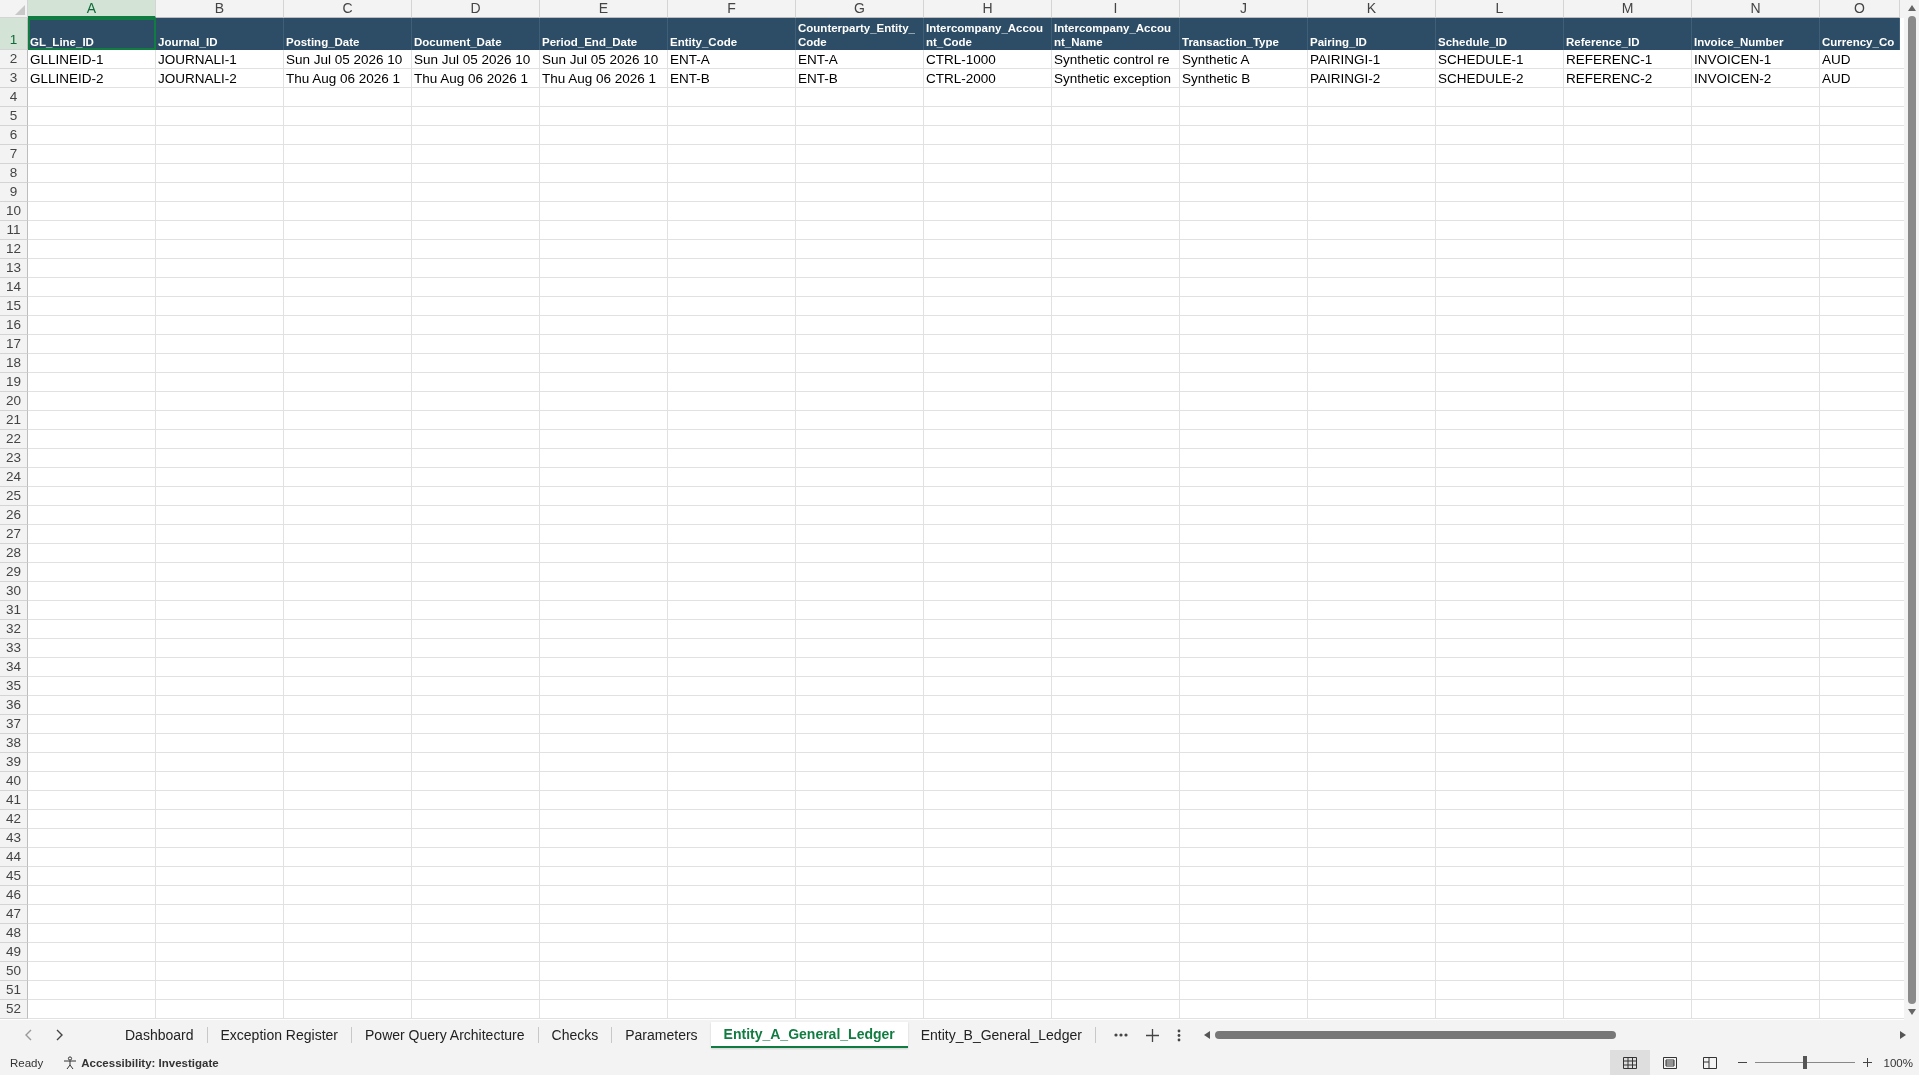 The height and width of the screenshot is (1075, 1919). Describe the element at coordinates (92, 9) in the screenshot. I see `column-header: A` at that location.